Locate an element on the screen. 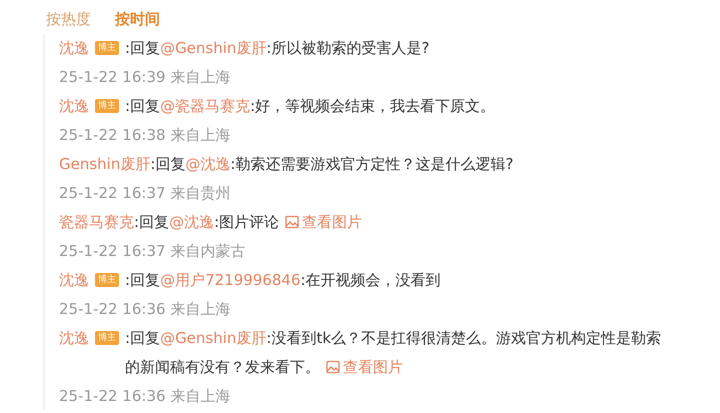 This screenshot has width=720, height=413. comment-time: 25-1-22 16:38 is located at coordinates (112, 135).